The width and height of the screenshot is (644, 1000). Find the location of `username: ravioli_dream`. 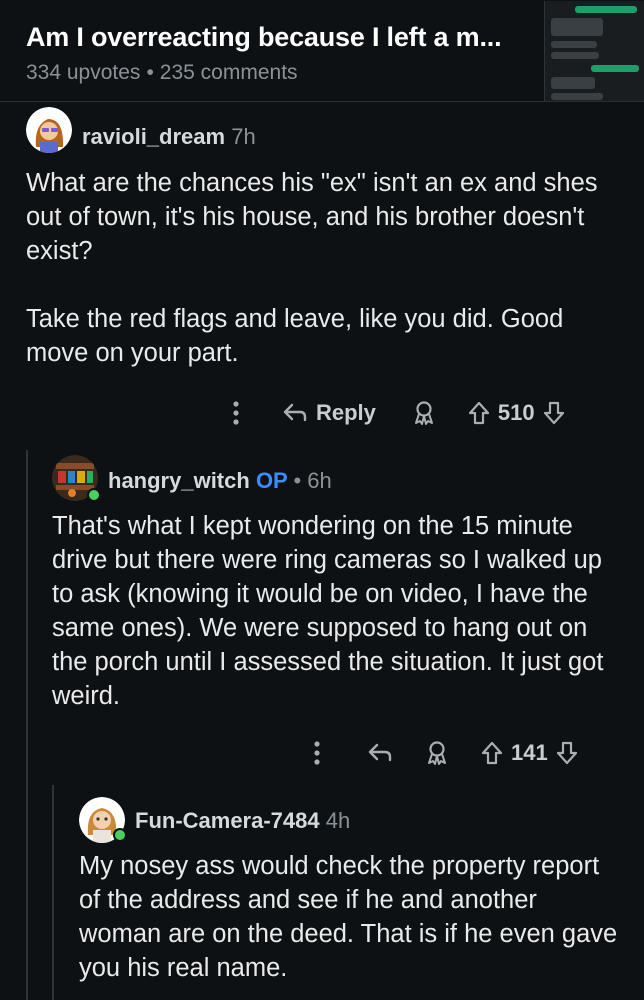

username: ravioli_dream is located at coordinates (153, 136).